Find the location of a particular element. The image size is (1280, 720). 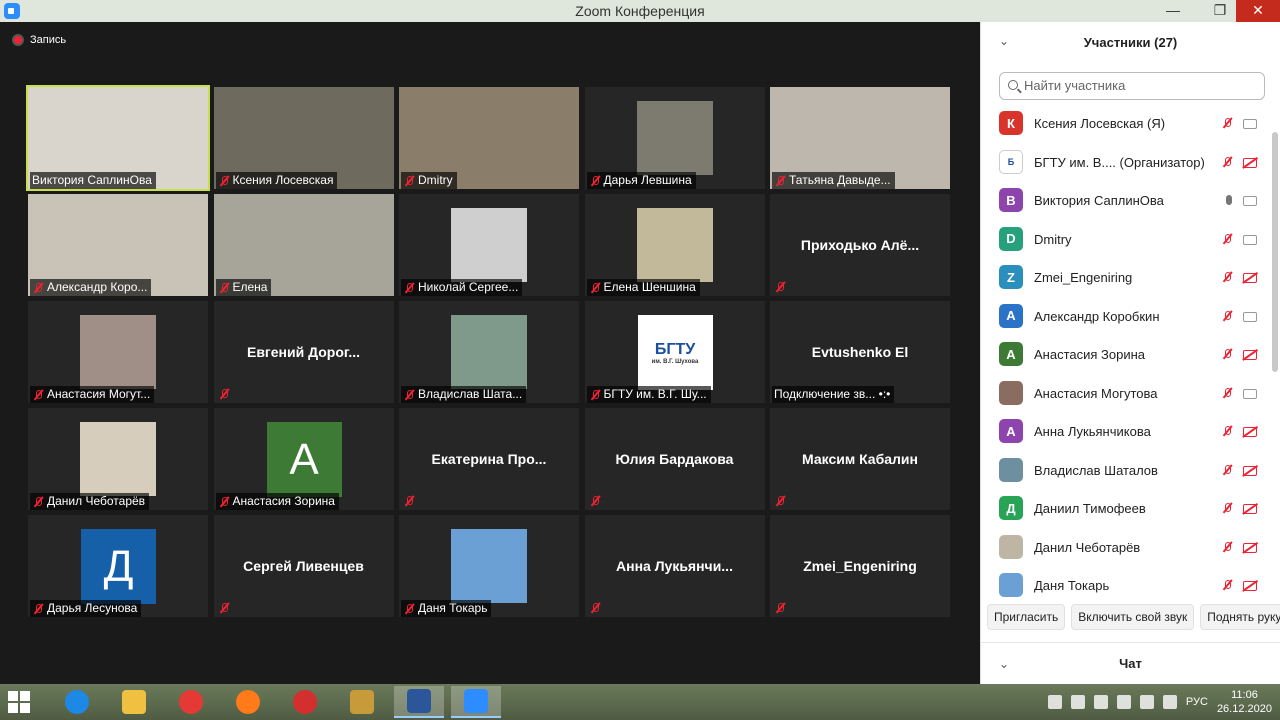

internet-explorer-icon is located at coordinates (77, 702).